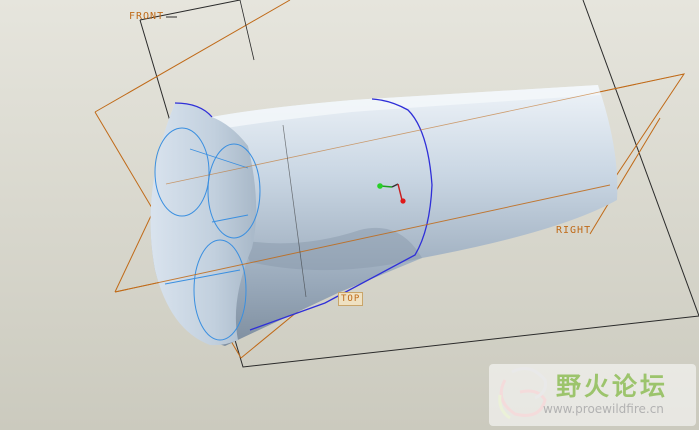  I want to click on watermark-url: www.proewildfire.cn, so click(603, 409).